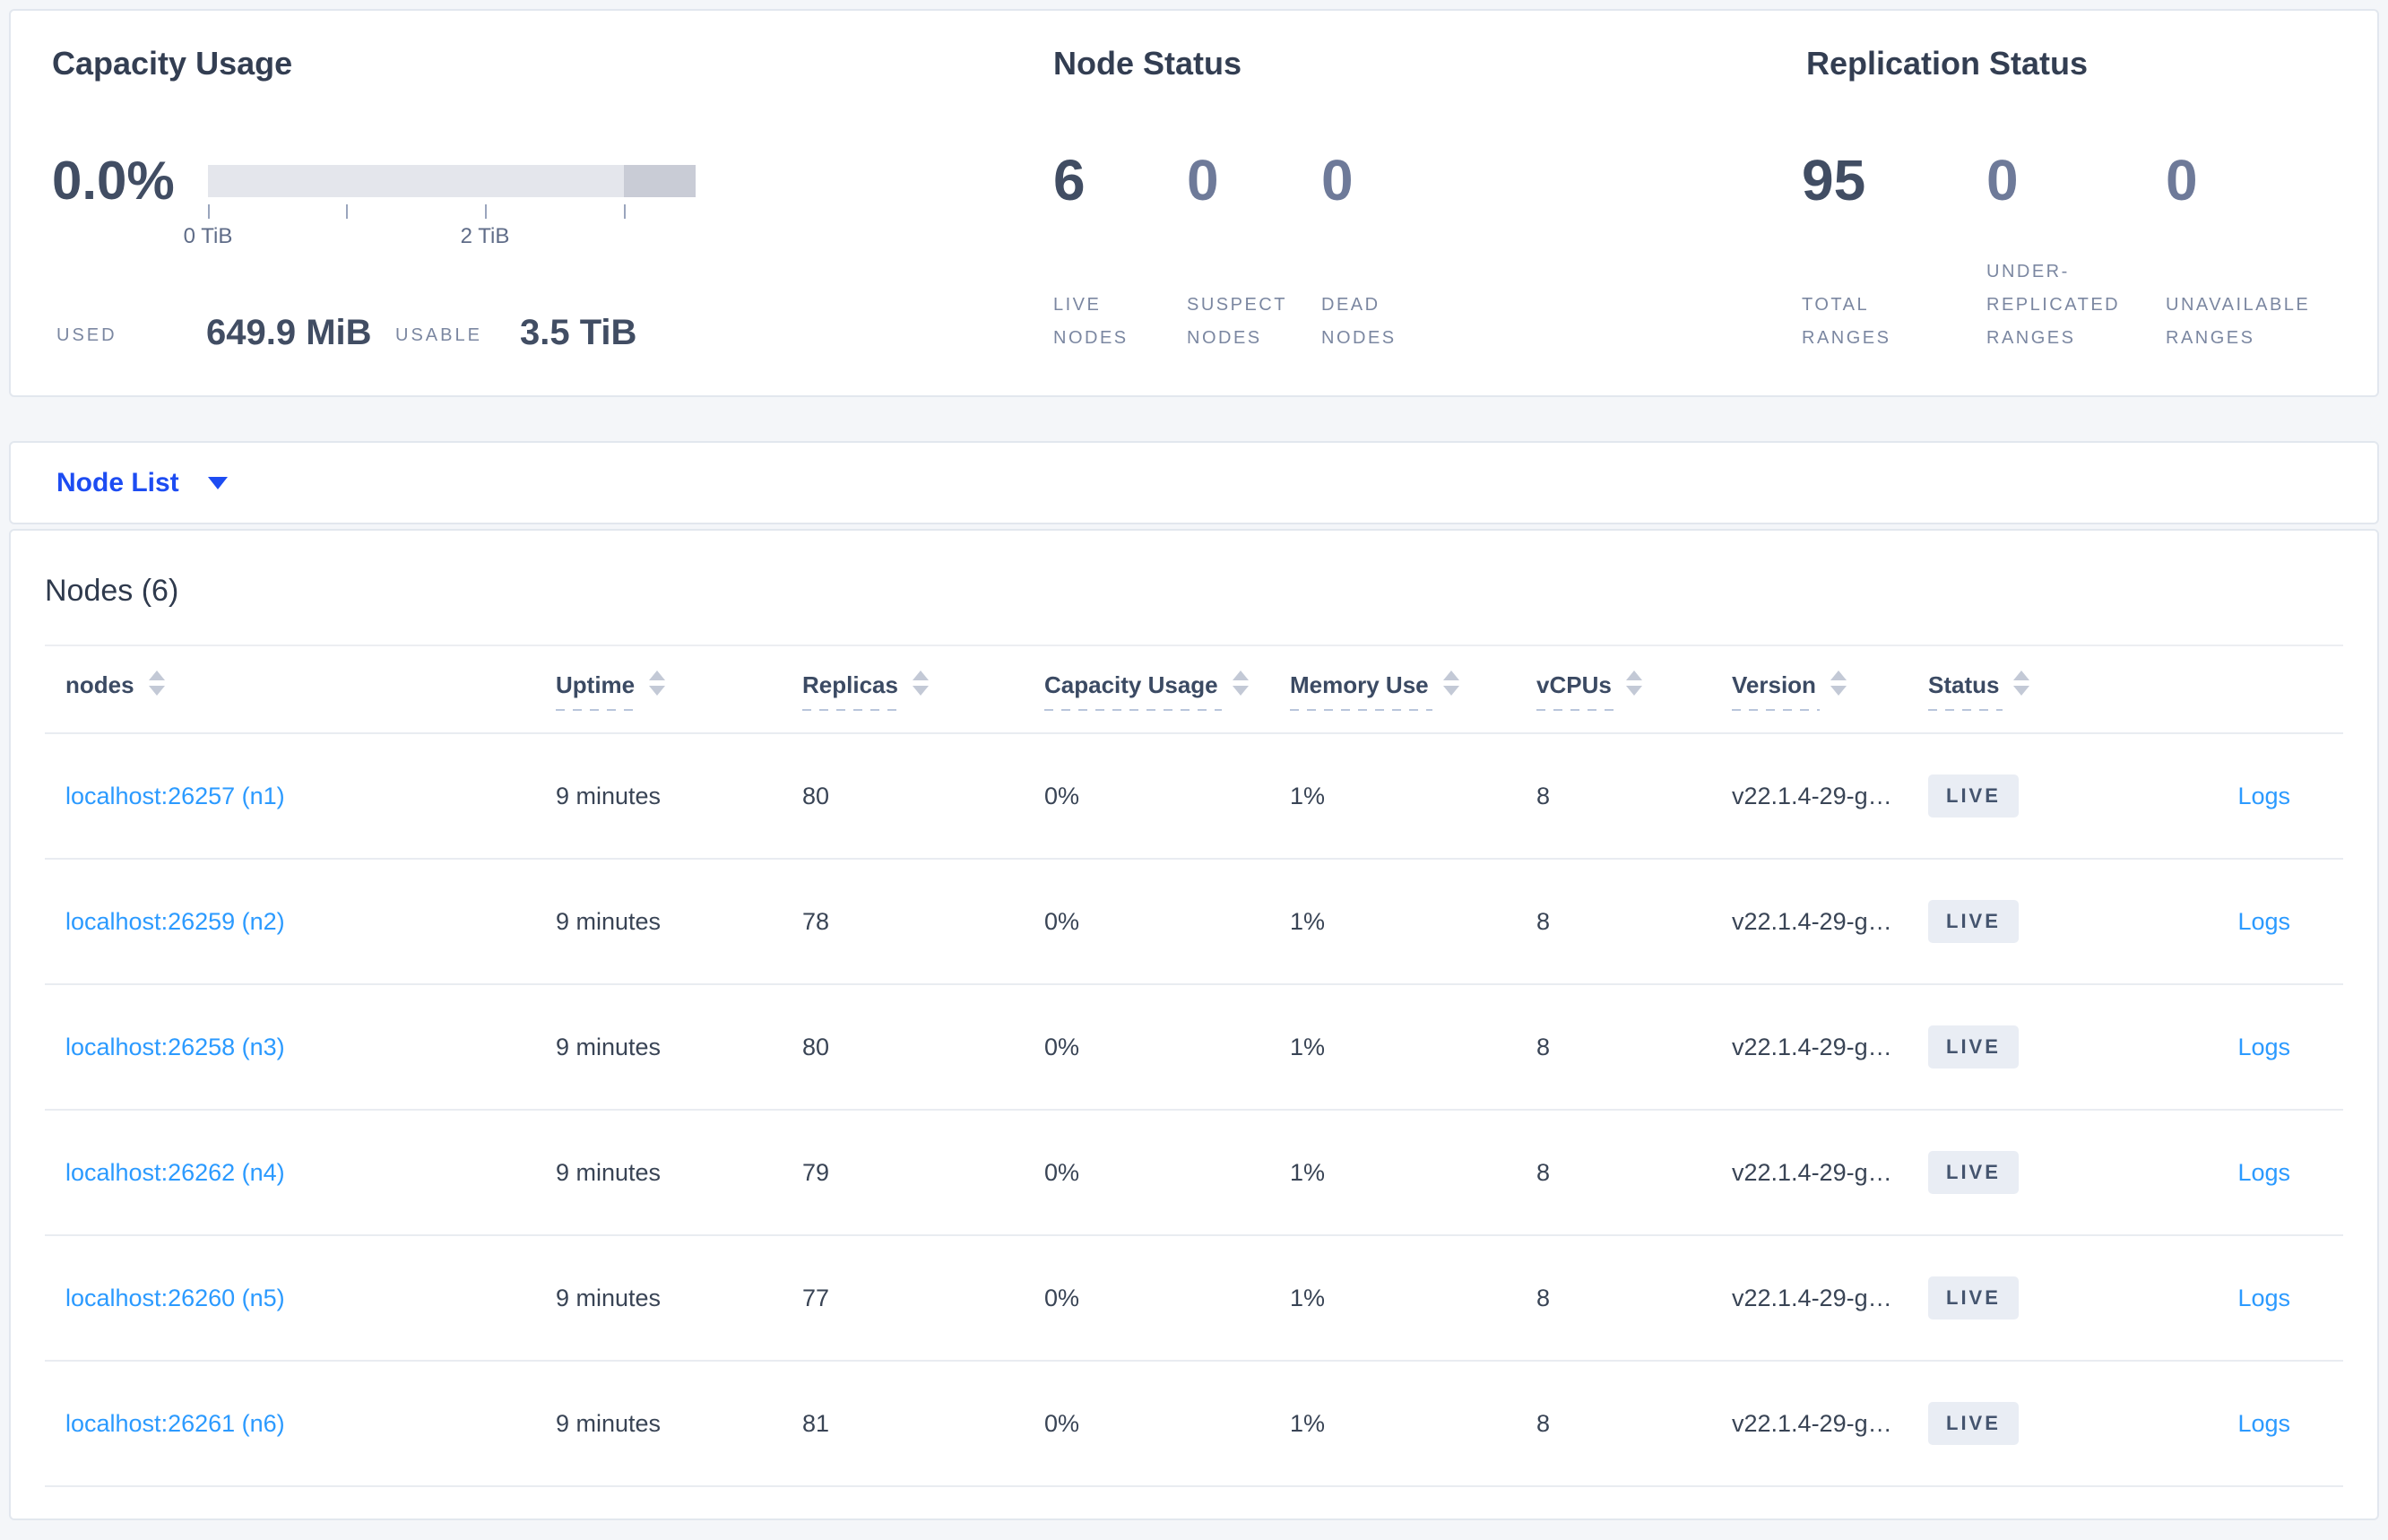 The height and width of the screenshot is (1540, 2388). What do you see at coordinates (99, 685) in the screenshot?
I see `column-header-label: nodes` at bounding box center [99, 685].